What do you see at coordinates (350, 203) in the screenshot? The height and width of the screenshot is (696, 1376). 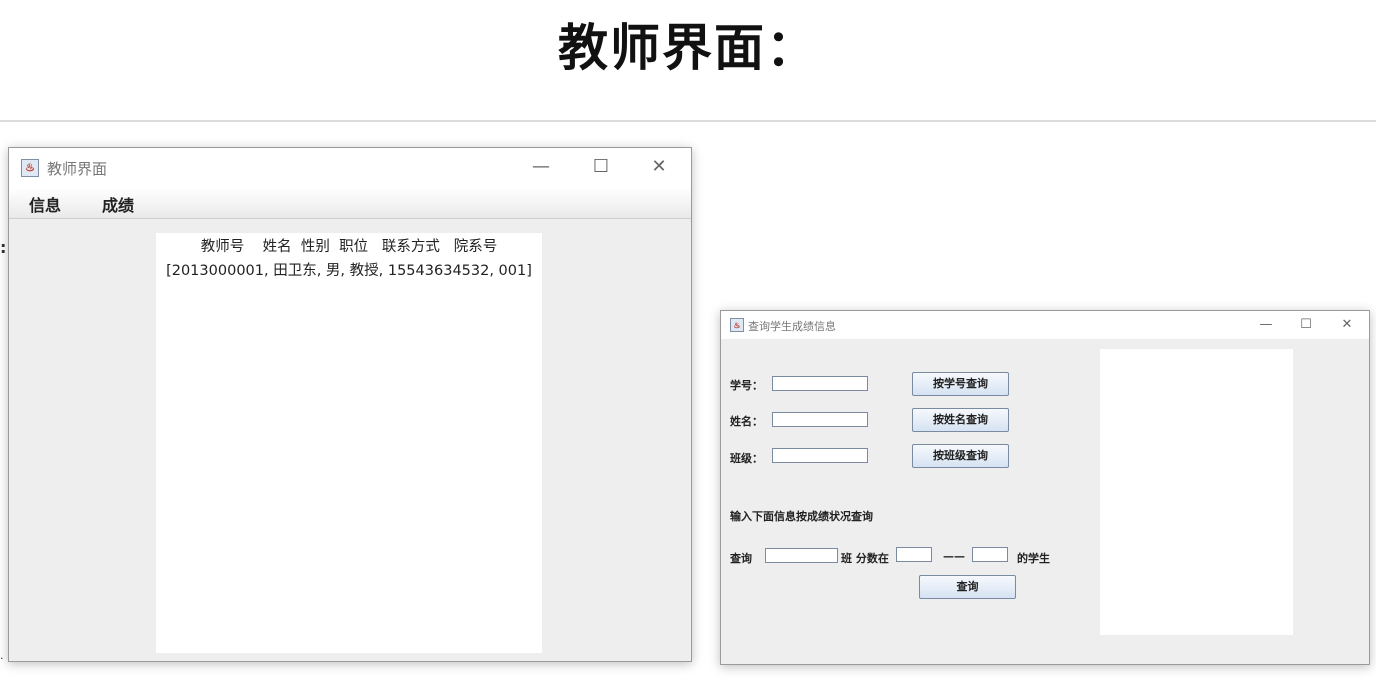 I see `menu-bar: 信息 成绩` at bounding box center [350, 203].